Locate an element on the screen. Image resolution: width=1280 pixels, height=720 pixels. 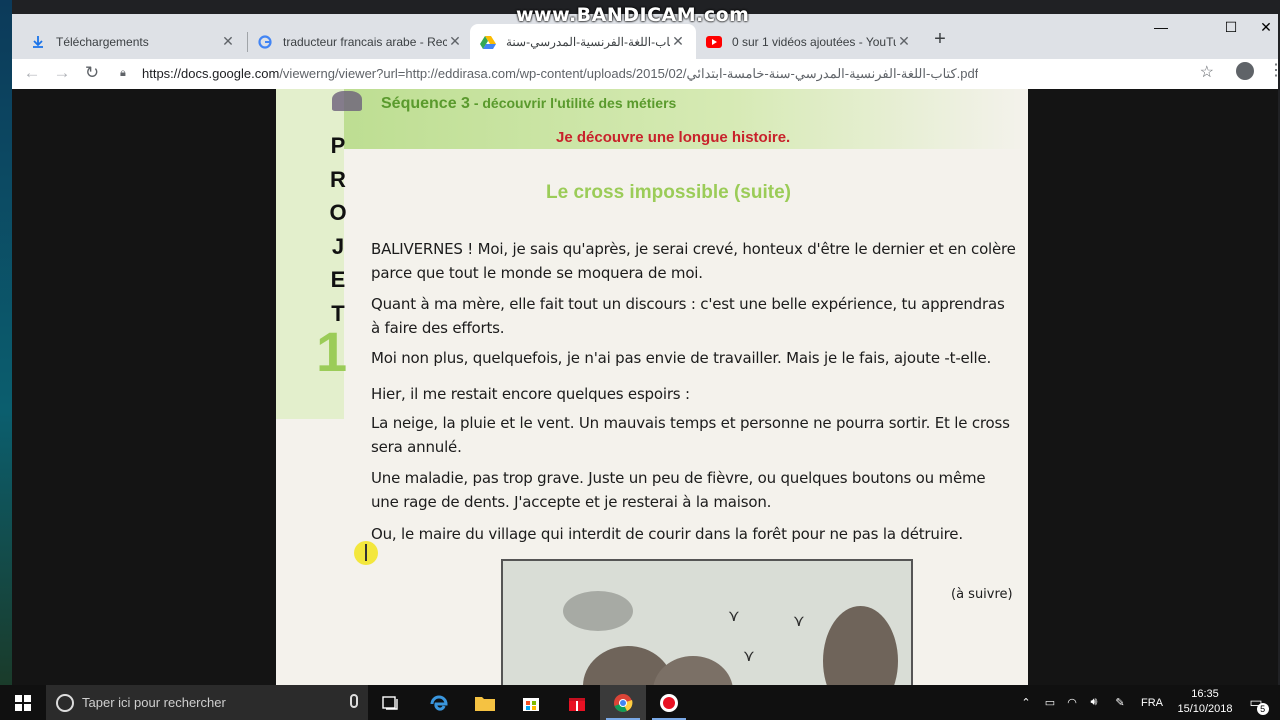
windows-start-button is located at coordinates (23, 702).